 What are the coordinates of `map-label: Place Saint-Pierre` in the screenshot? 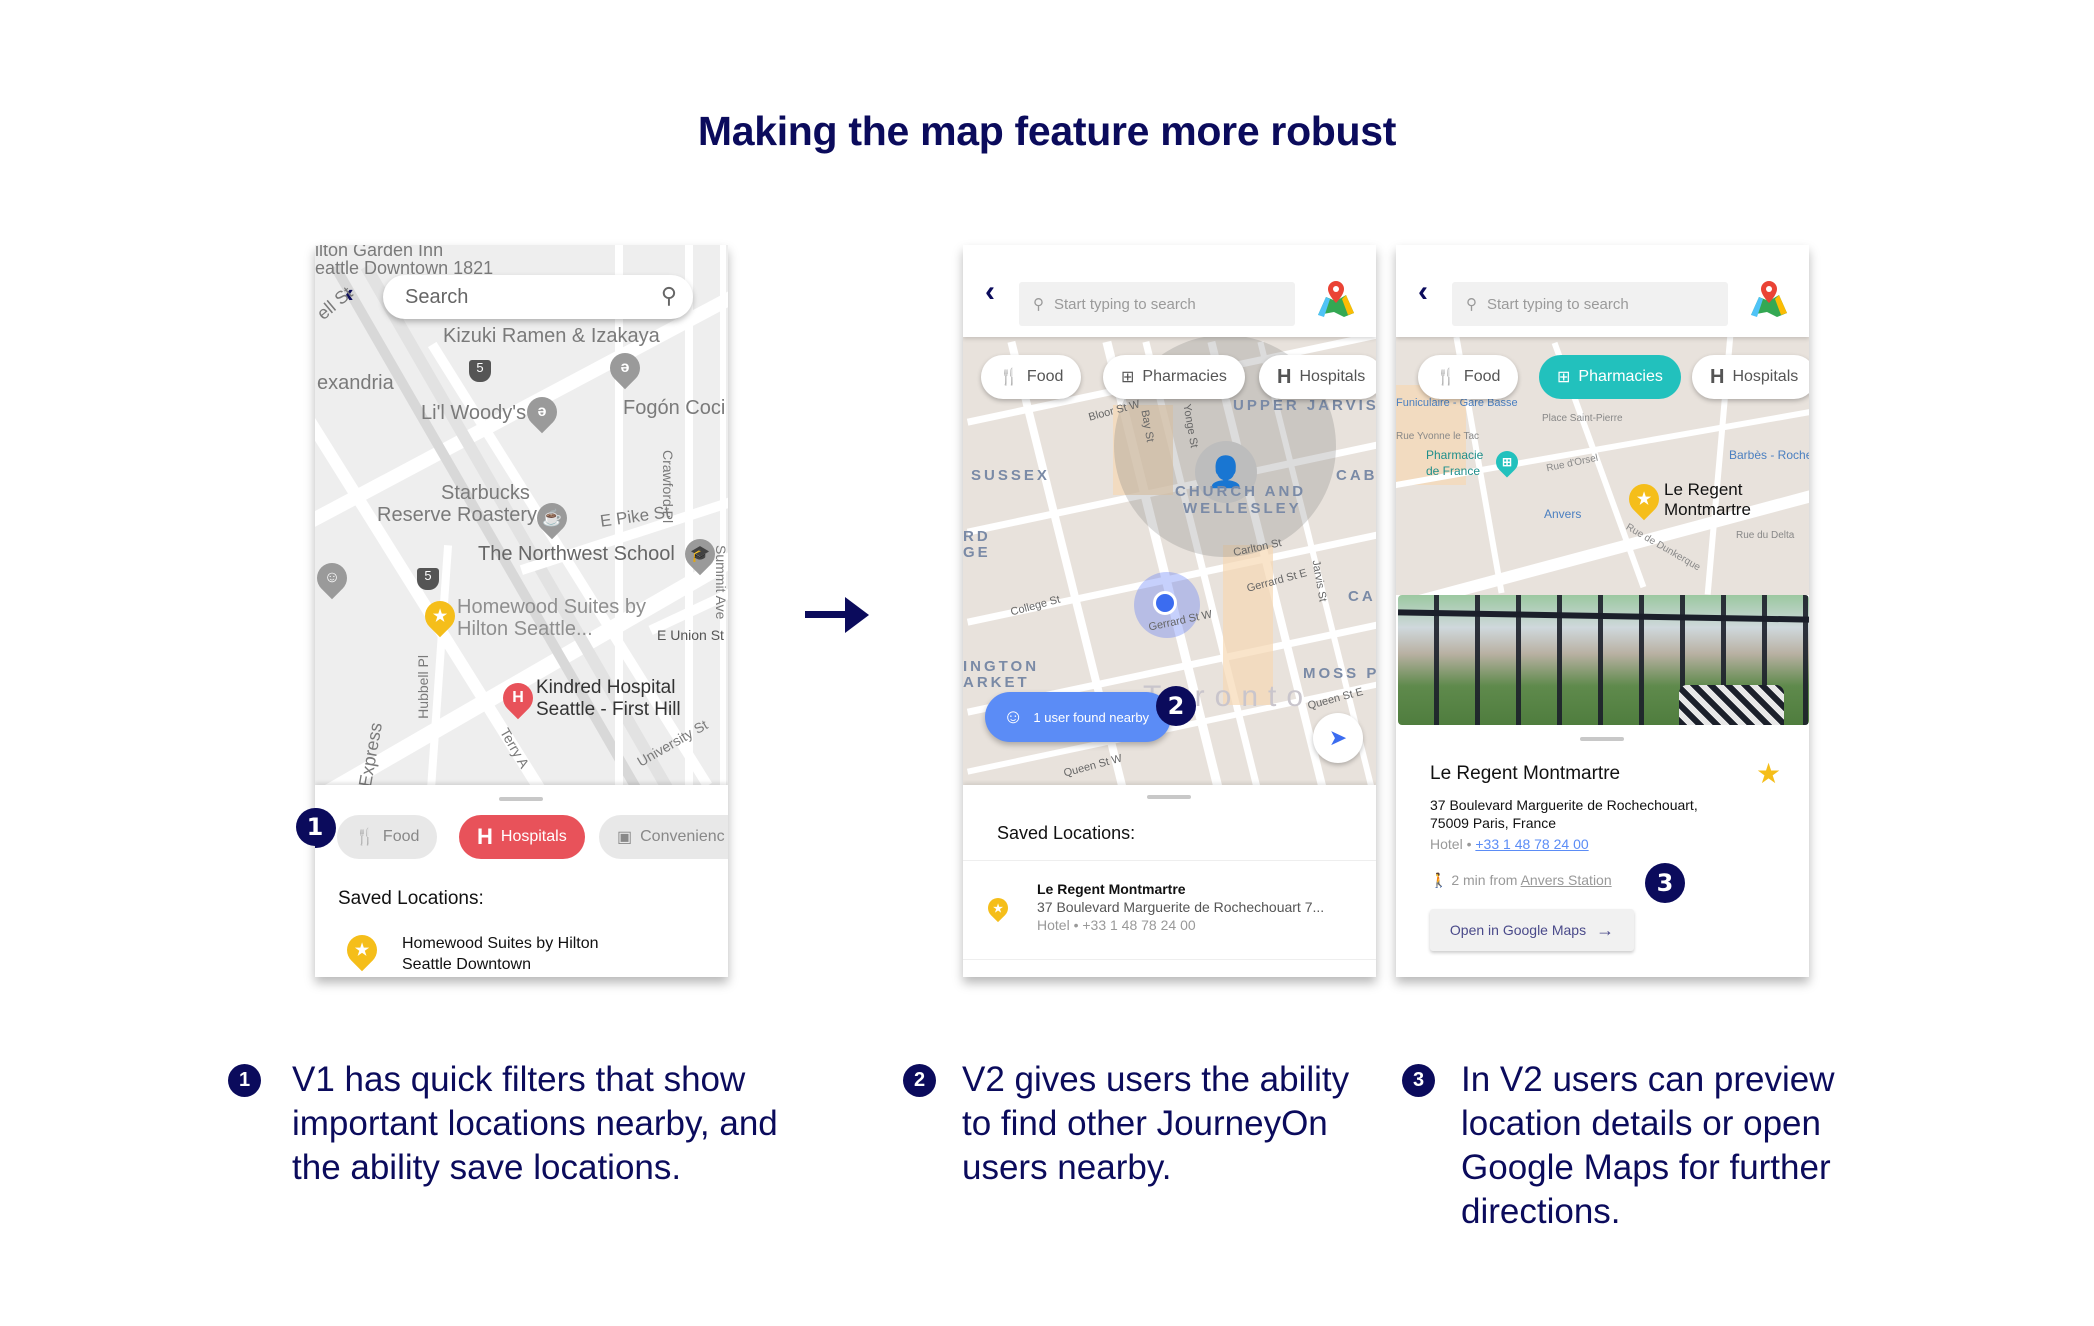 It's located at (1582, 418).